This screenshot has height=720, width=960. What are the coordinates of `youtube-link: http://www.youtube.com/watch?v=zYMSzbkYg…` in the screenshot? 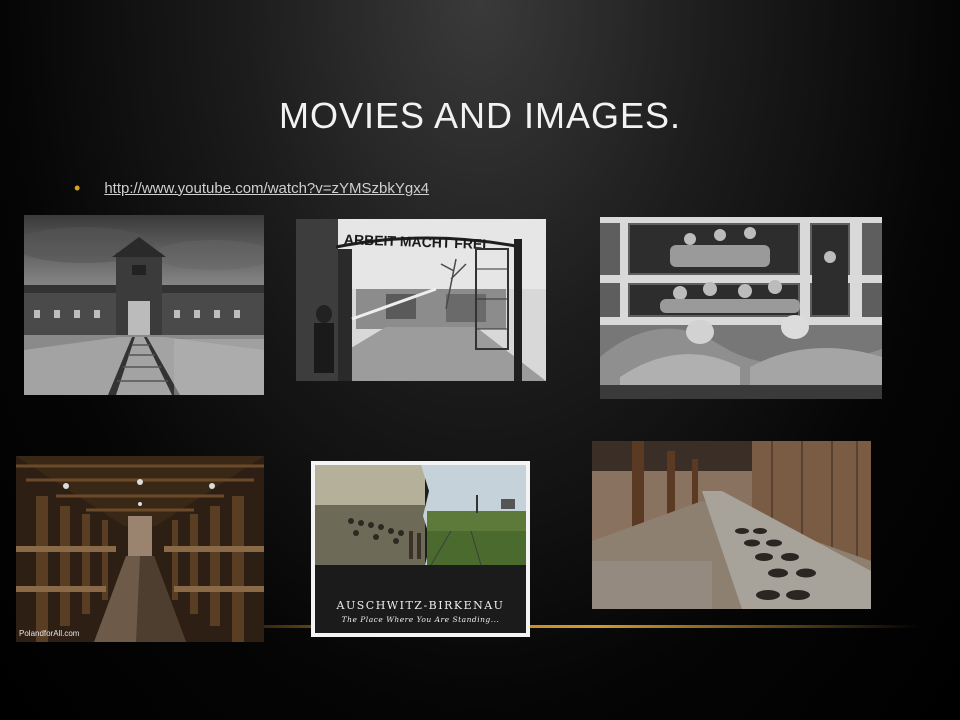 It's located at (266, 188).